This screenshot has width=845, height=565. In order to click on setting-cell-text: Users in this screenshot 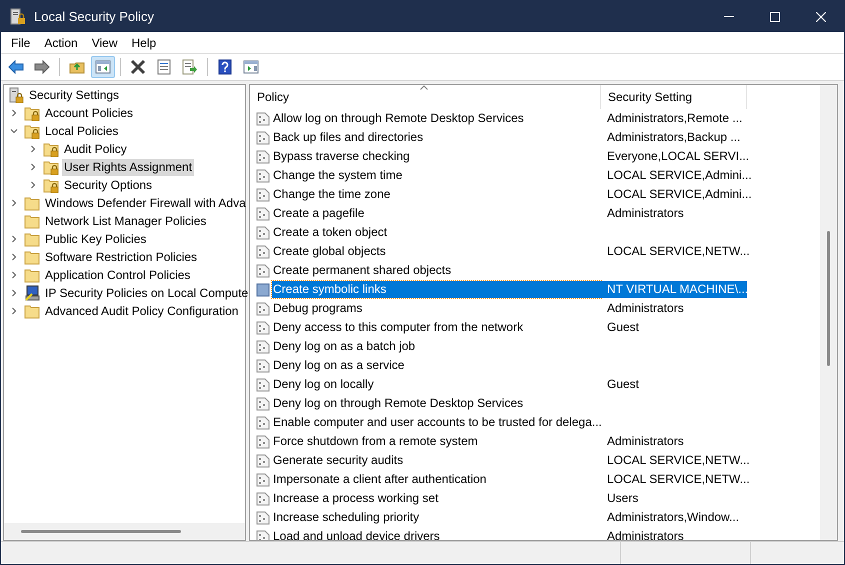, I will do `click(623, 498)`.